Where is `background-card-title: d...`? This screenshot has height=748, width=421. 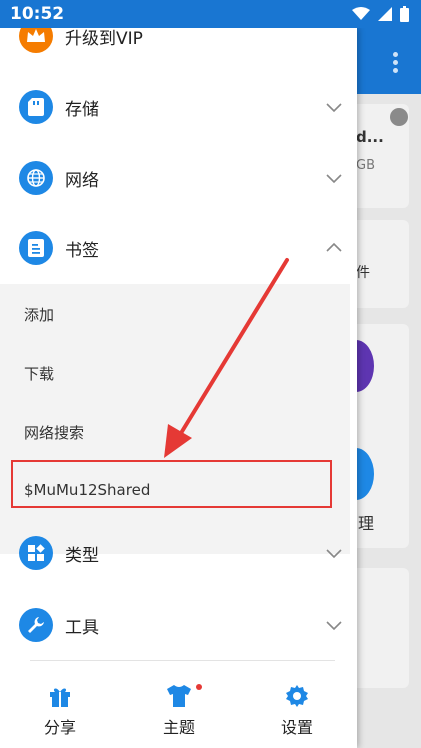 background-card-title: d... is located at coordinates (370, 137).